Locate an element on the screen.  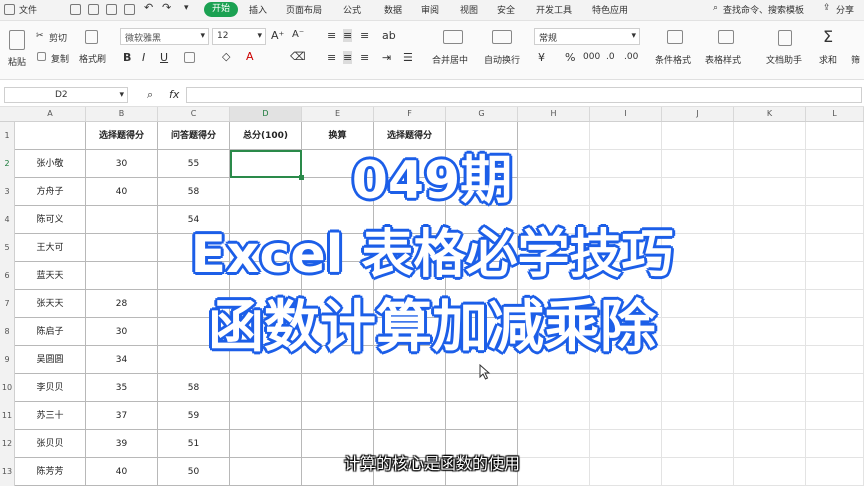
bold-button: B is located at coordinates (127, 57).